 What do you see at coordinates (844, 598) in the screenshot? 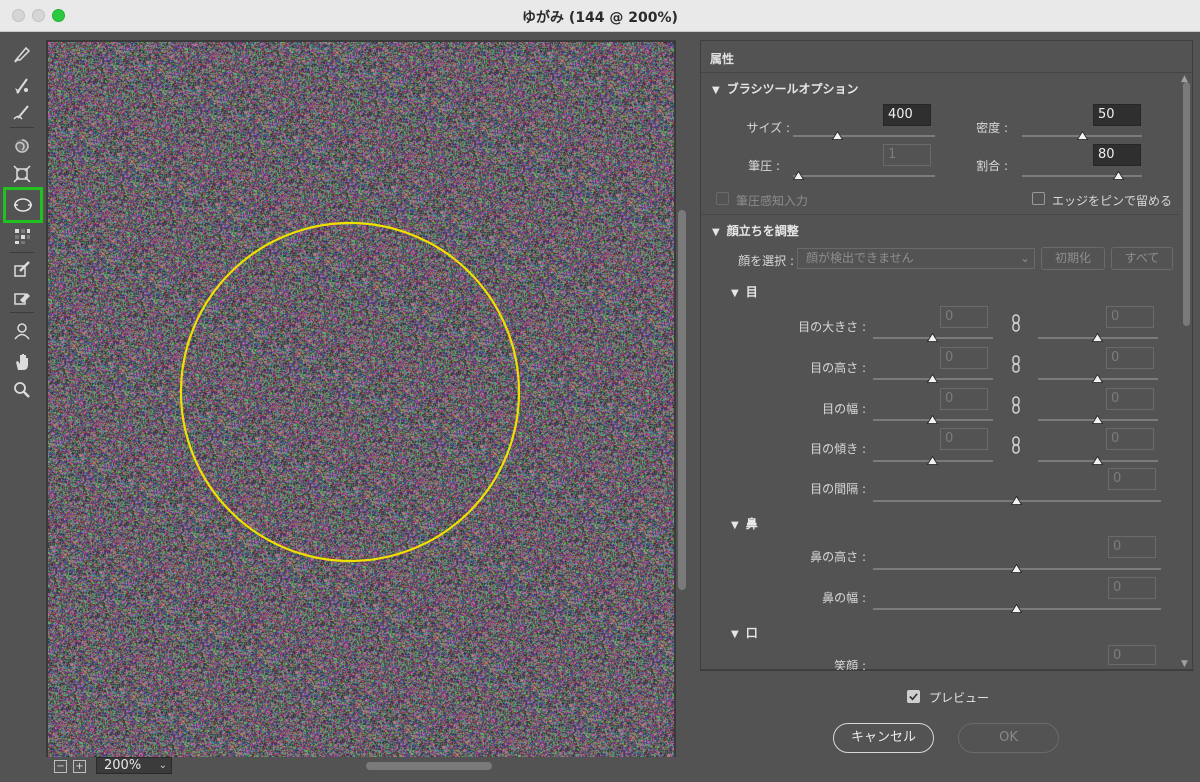
I see `nose-width-label: 鼻の幅 :` at bounding box center [844, 598].